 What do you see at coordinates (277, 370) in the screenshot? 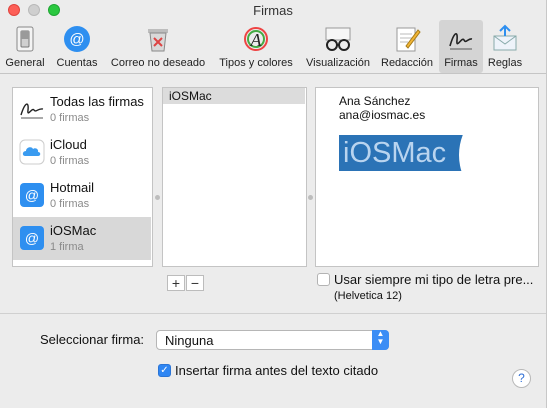
I see `insert-option-label: Insertar firma antes del texto citado` at bounding box center [277, 370].